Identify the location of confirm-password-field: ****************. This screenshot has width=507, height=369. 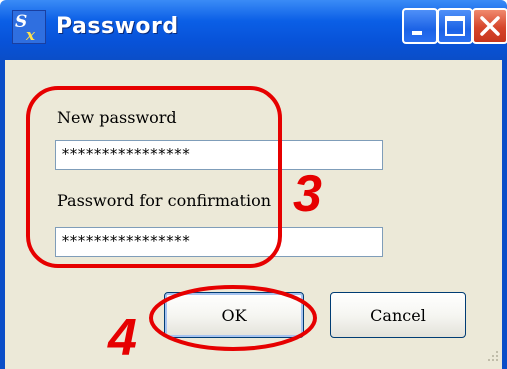
(219, 242).